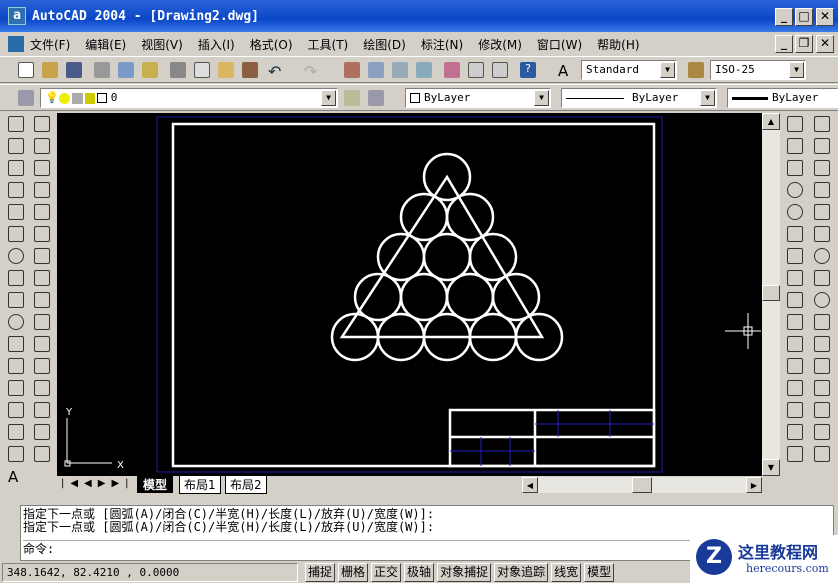 The width and height of the screenshot is (838, 583). Describe the element at coordinates (500, 44) in the screenshot. I see `menu-modify: 修改(M)` at that location.